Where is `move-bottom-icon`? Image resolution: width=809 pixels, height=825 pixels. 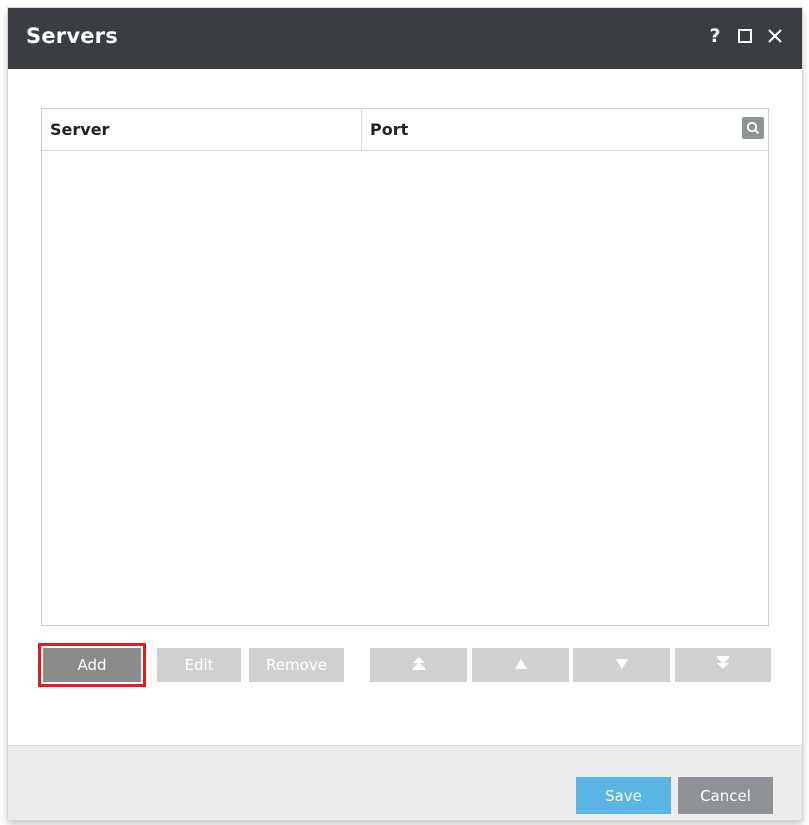
move-bottom-icon is located at coordinates (723, 665).